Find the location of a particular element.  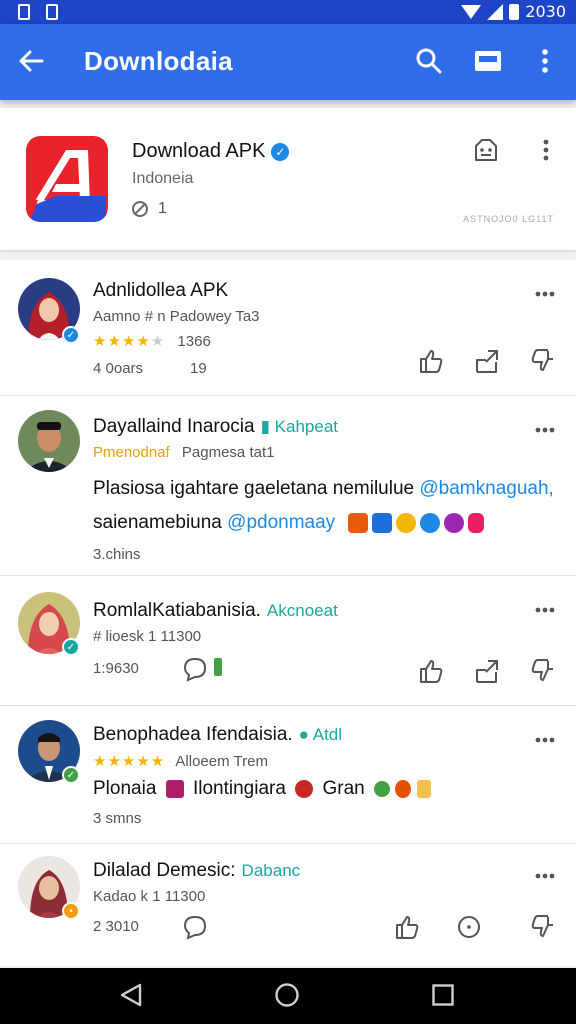

post-tag: ● Atdl is located at coordinates (320, 734).